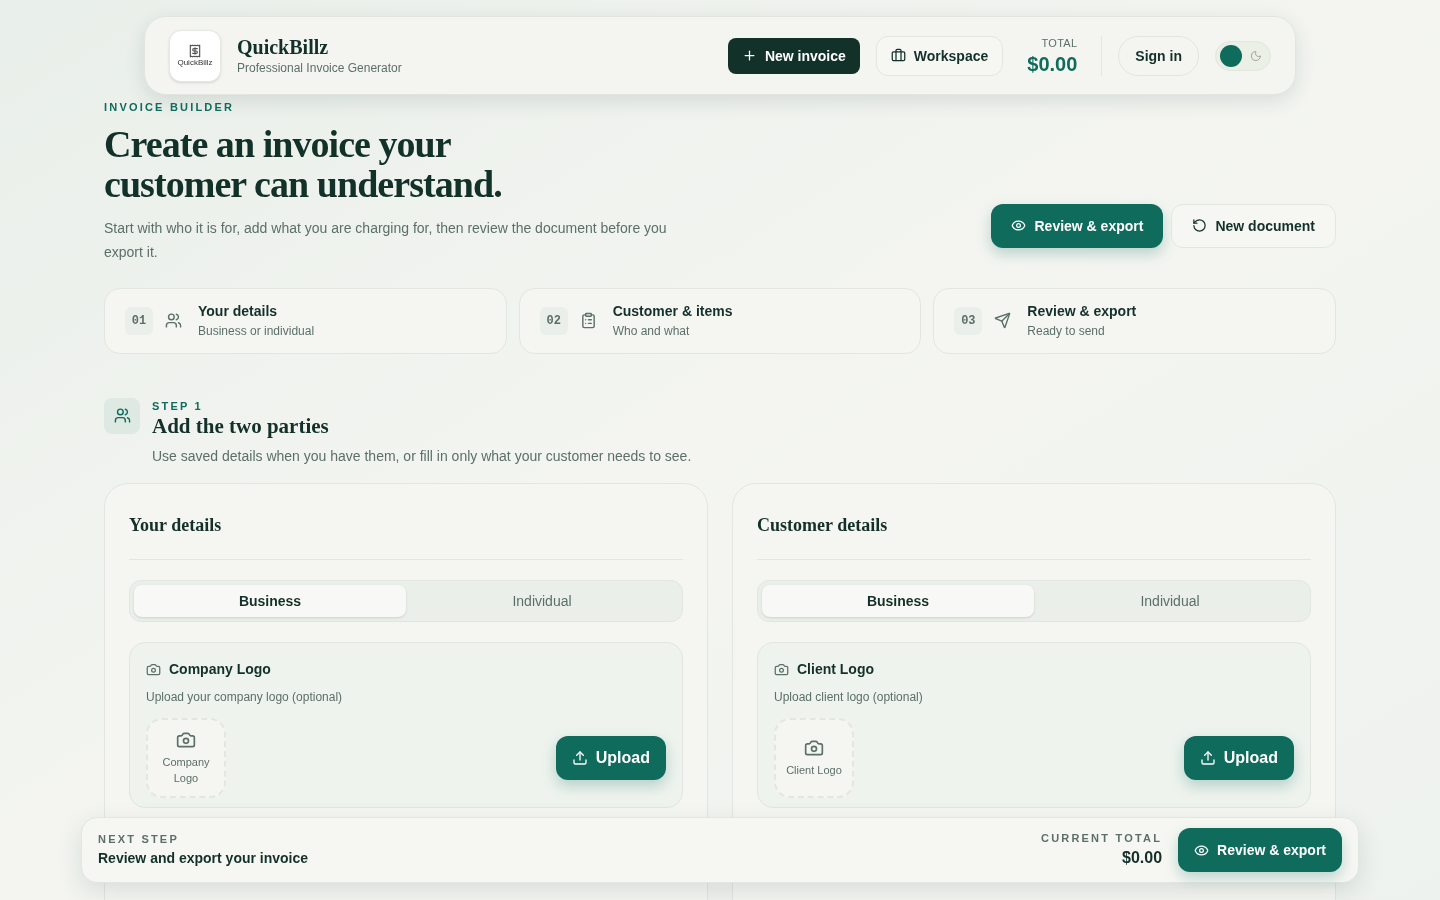 This screenshot has width=1440, height=900. Describe the element at coordinates (303, 163) in the screenshot. I see `page-title: Create an invoice your customer can understand.` at that location.